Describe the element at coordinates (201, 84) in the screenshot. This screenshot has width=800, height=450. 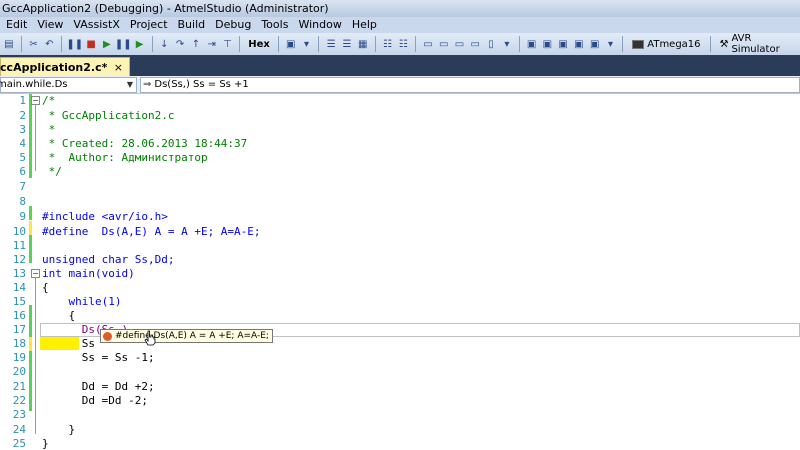
I see `member-value: Ds(Ss,) Ss = Ss +1` at that location.